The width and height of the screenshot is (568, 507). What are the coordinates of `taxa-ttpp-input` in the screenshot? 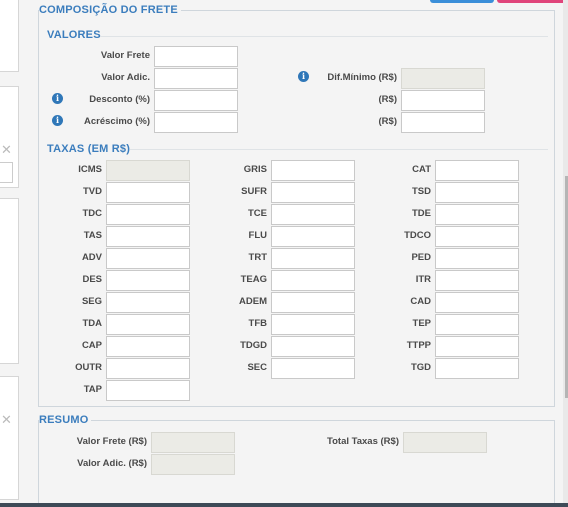 It's located at (477, 346).